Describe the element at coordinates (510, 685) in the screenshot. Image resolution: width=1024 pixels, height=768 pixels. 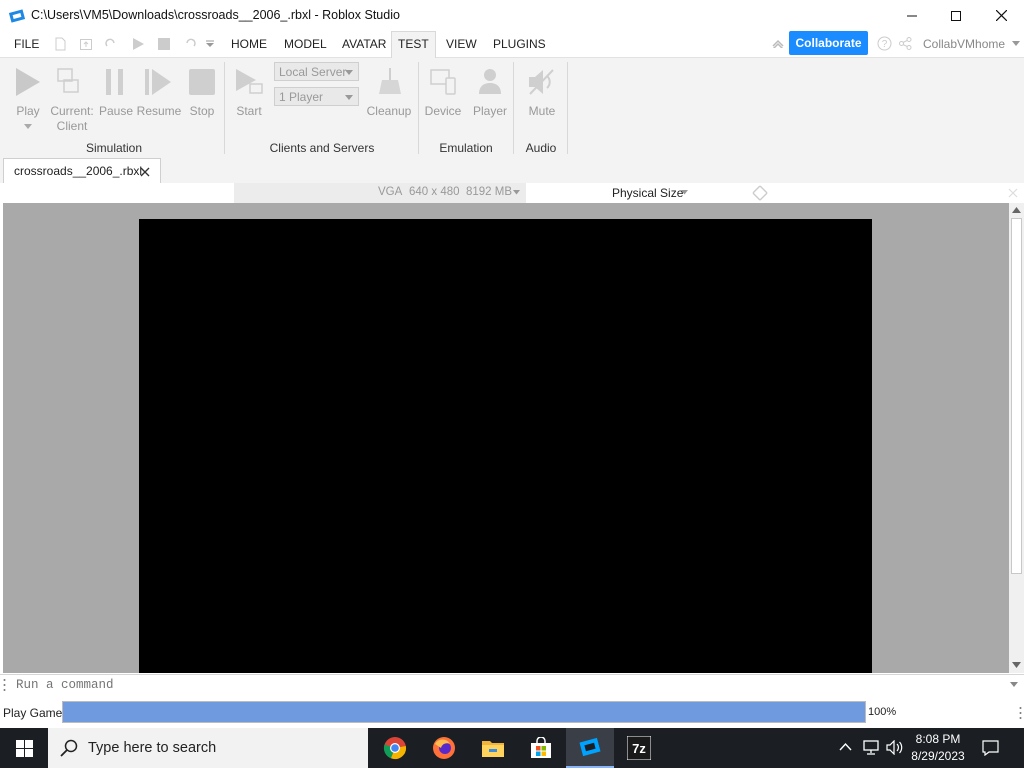
I see `command-input` at that location.